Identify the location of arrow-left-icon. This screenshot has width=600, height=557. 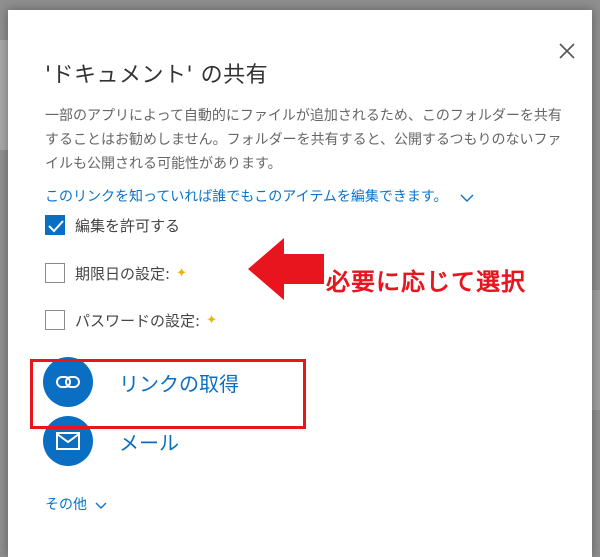
(286, 271).